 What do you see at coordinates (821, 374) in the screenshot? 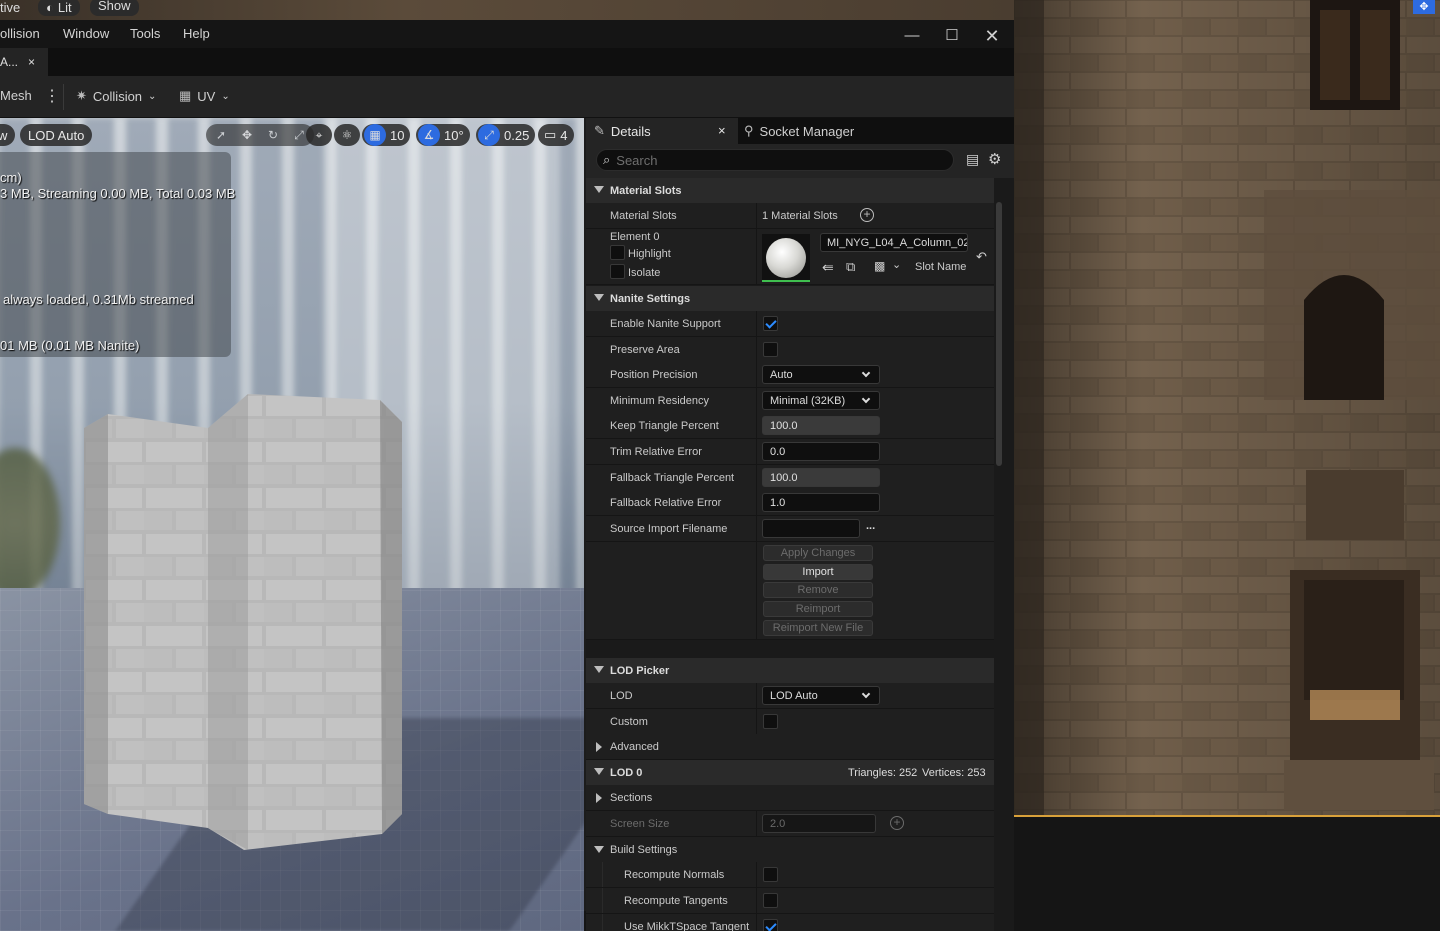
I see `position-precision-dropdown: Auto` at bounding box center [821, 374].